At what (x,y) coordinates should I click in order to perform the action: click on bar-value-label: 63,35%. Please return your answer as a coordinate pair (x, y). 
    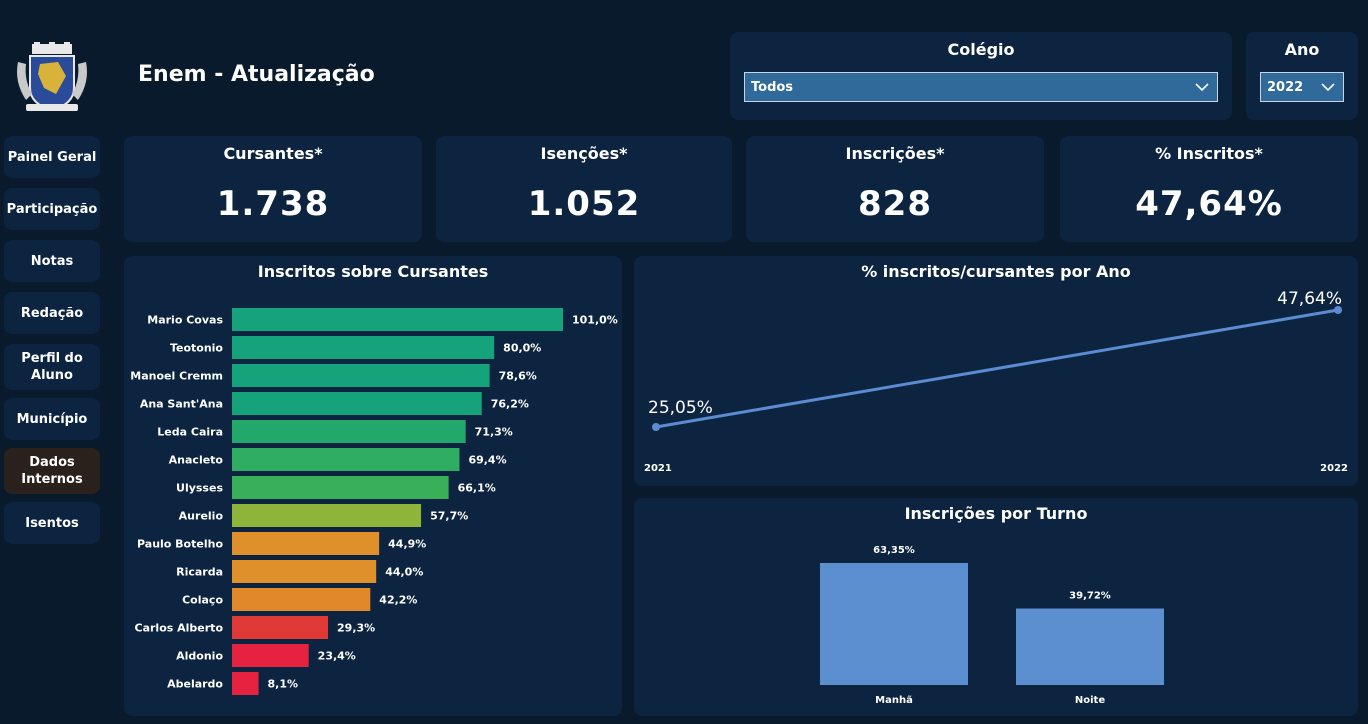
    Looking at the image, I should click on (894, 550).